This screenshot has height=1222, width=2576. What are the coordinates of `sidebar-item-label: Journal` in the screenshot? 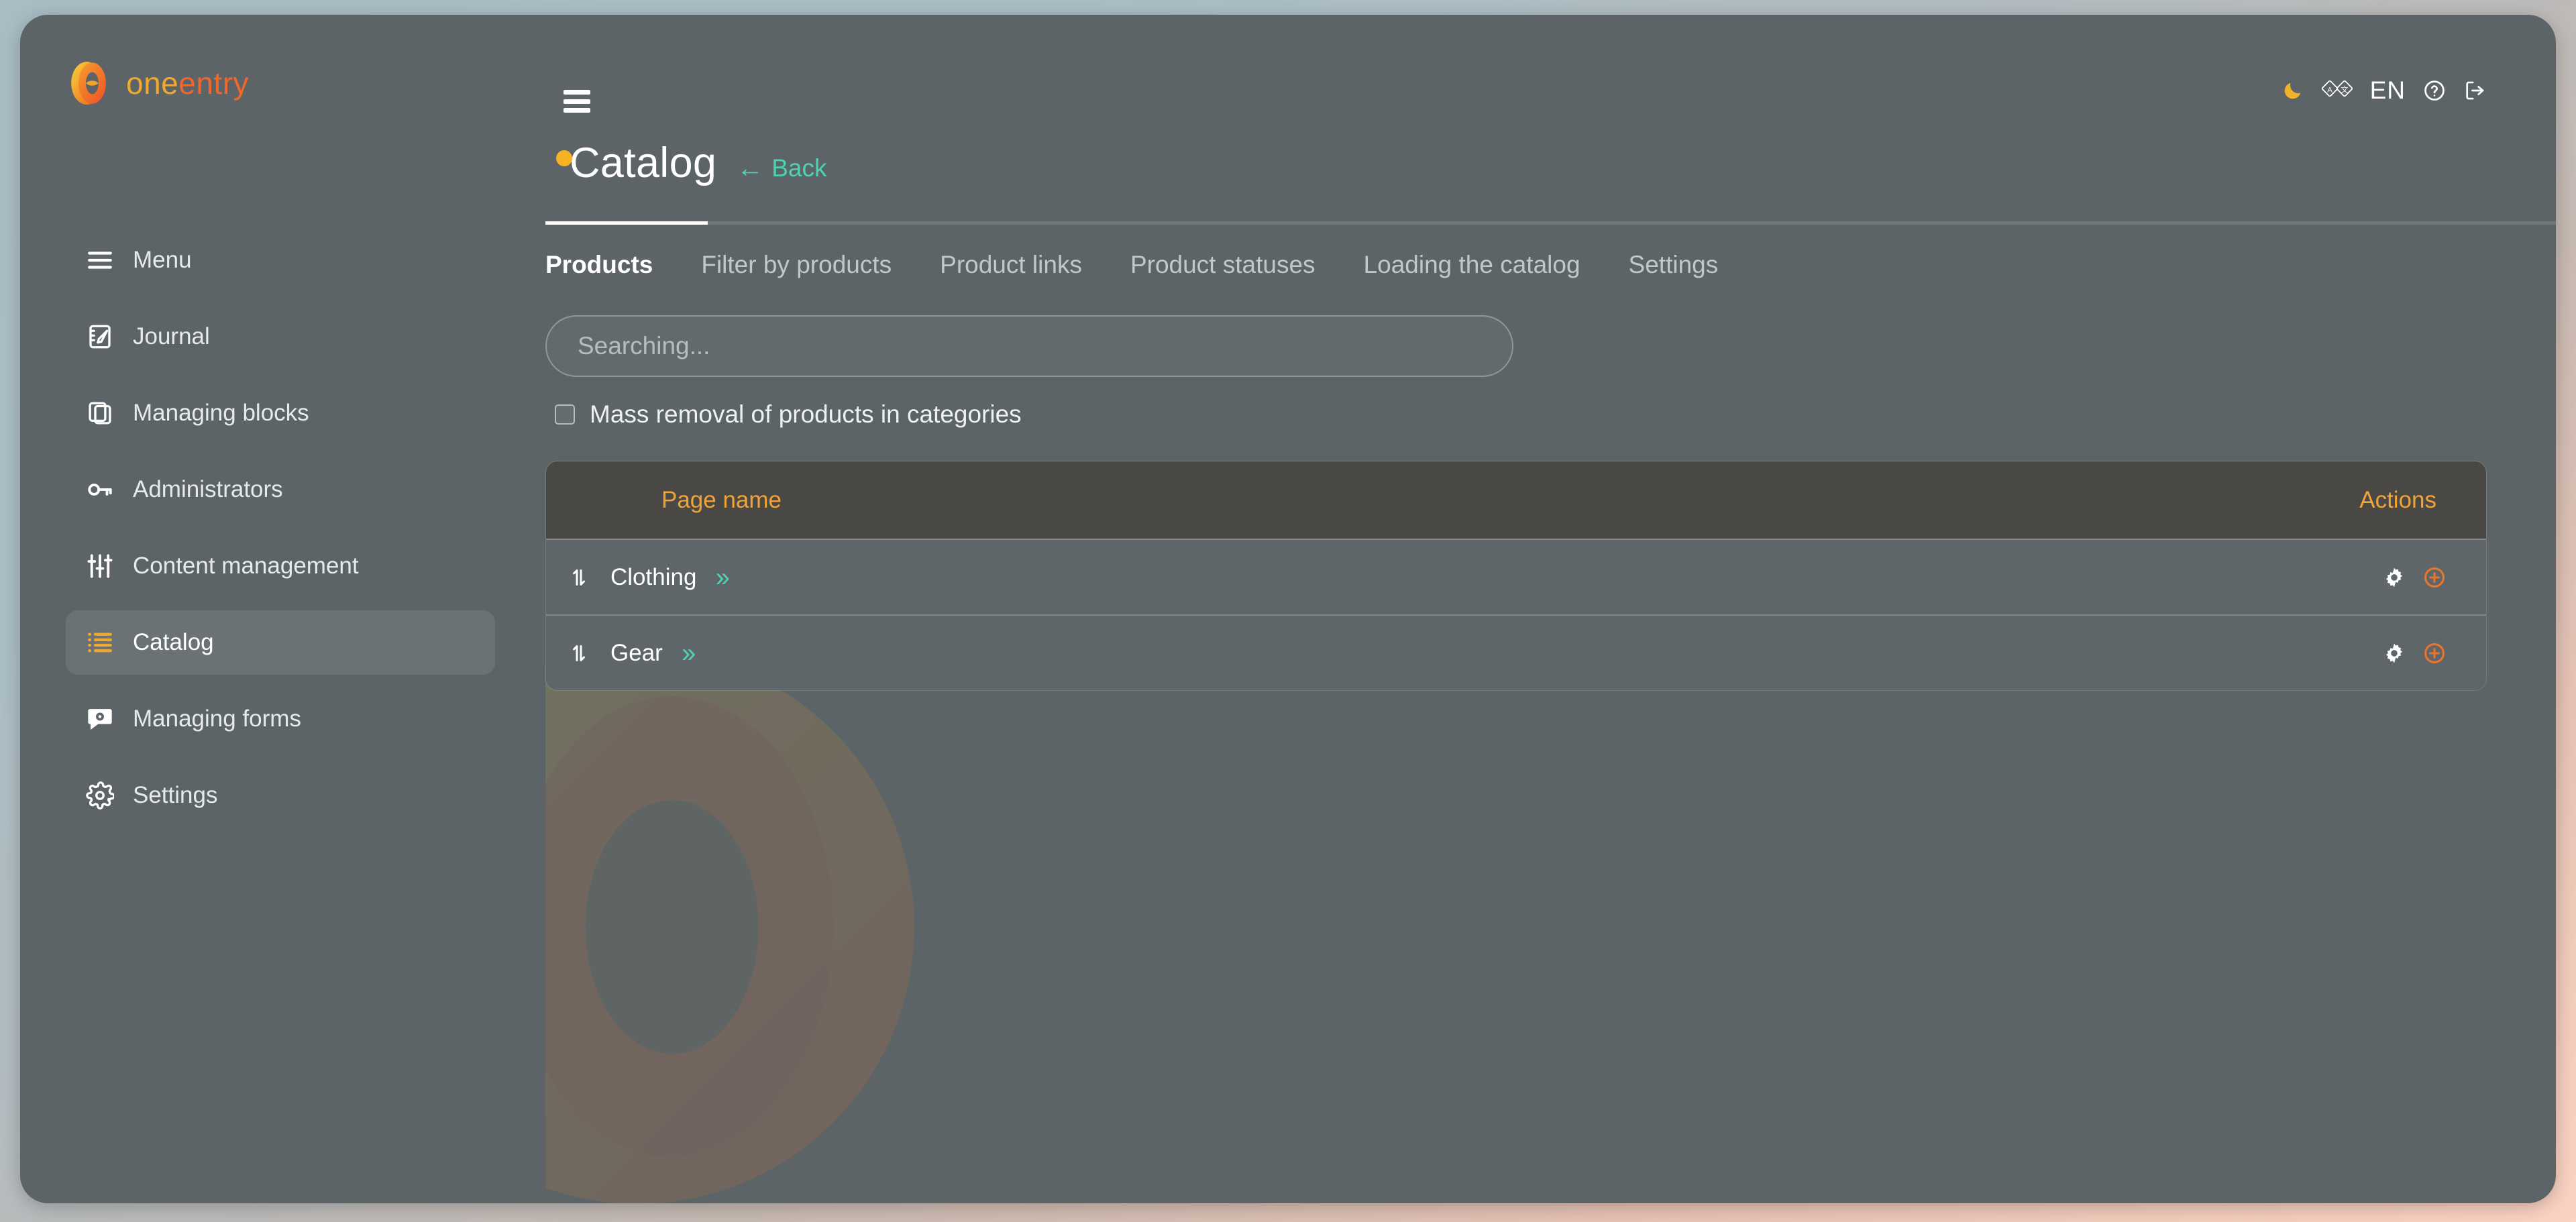 It's located at (171, 336).